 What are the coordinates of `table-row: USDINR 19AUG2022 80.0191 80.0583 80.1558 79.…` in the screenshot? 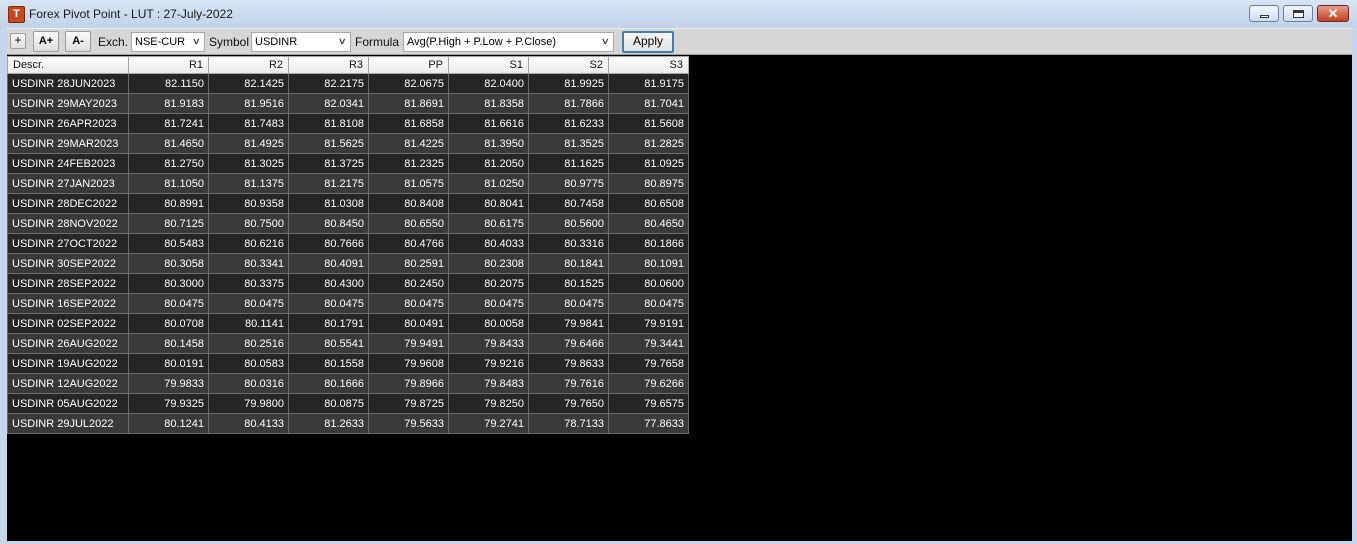 It's located at (348, 363).